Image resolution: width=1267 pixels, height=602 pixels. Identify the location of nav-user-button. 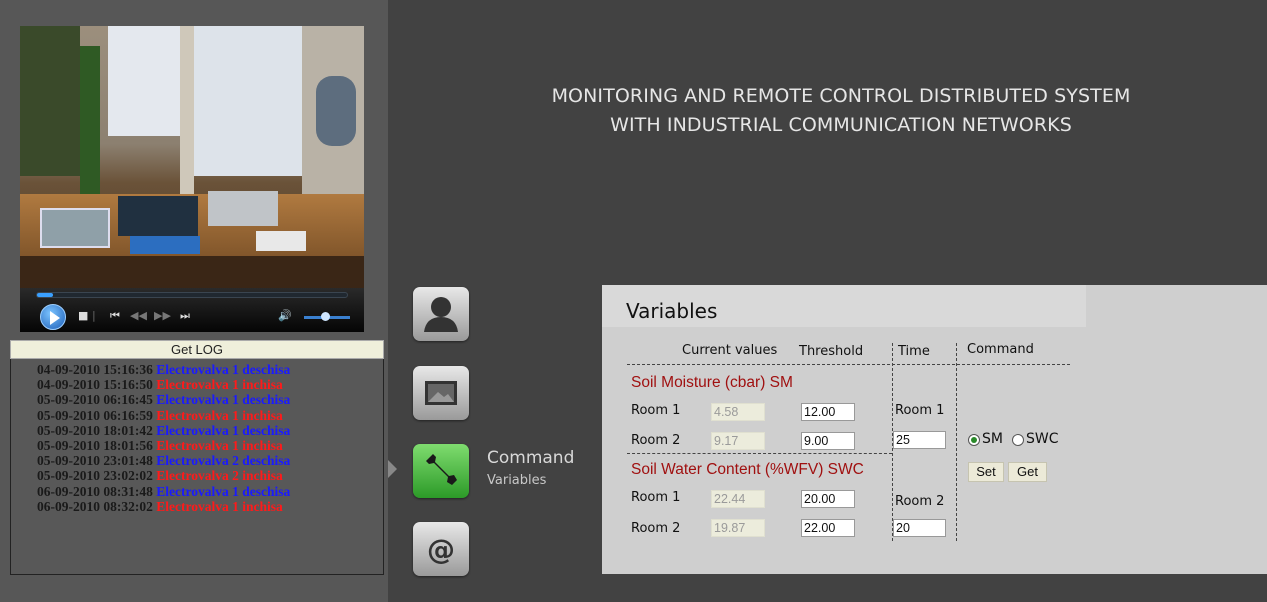
(441, 314).